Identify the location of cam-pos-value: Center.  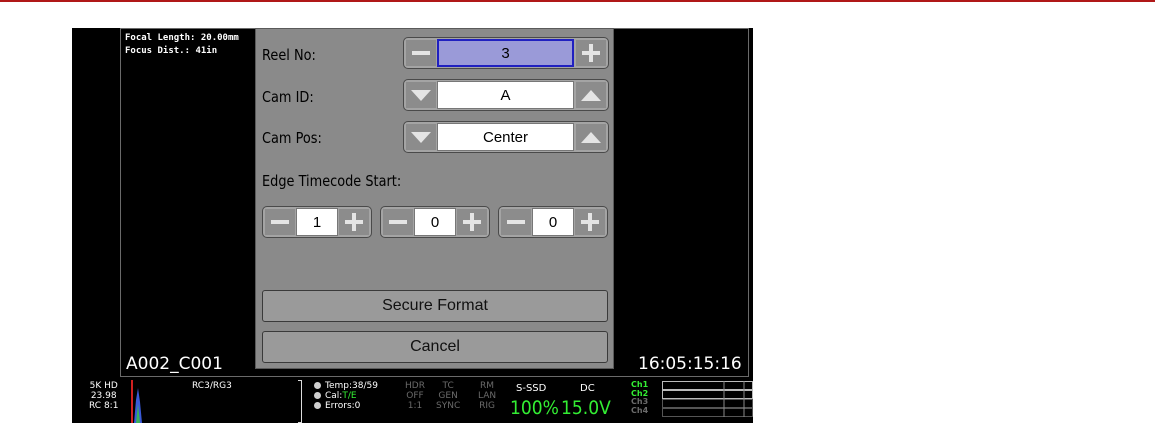
(505, 137).